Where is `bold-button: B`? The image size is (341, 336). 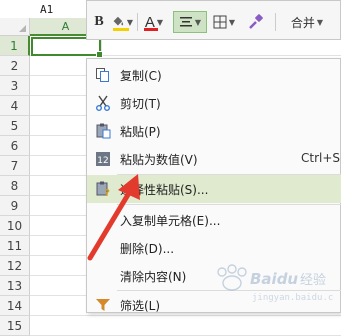 bold-button: B is located at coordinates (99, 22).